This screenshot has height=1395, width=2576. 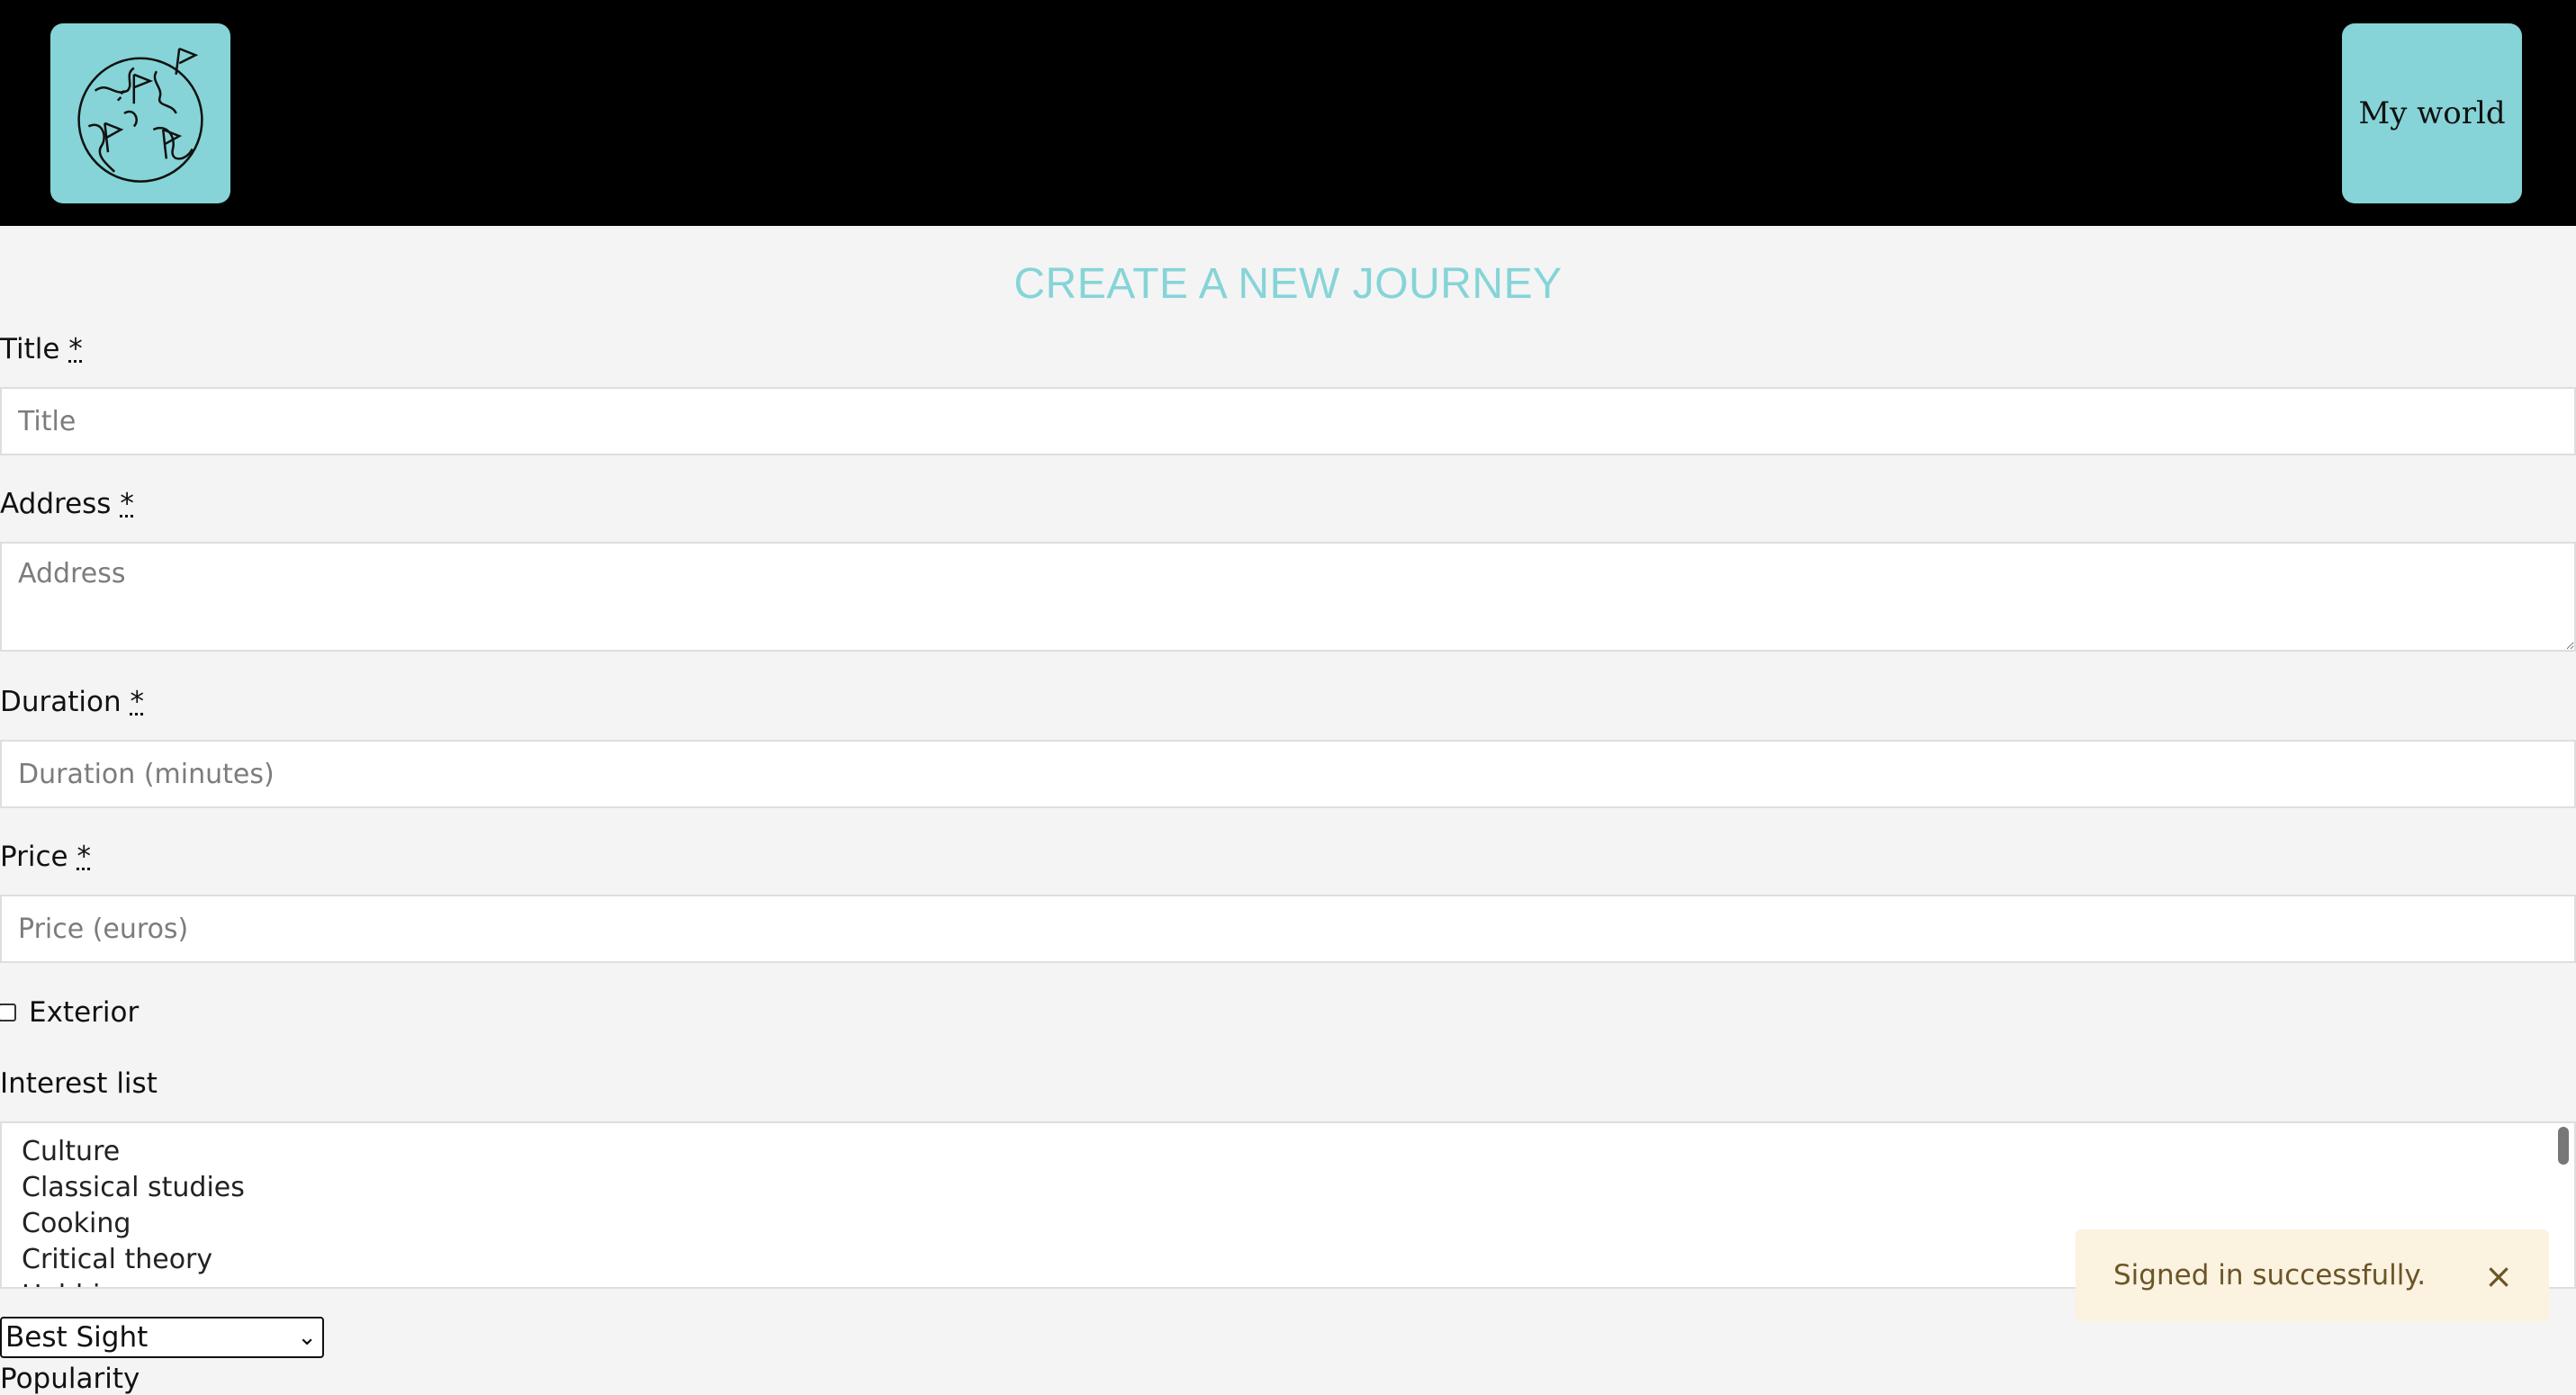 What do you see at coordinates (77, 1337) in the screenshot?
I see `sight-select-value: Best Sight` at bounding box center [77, 1337].